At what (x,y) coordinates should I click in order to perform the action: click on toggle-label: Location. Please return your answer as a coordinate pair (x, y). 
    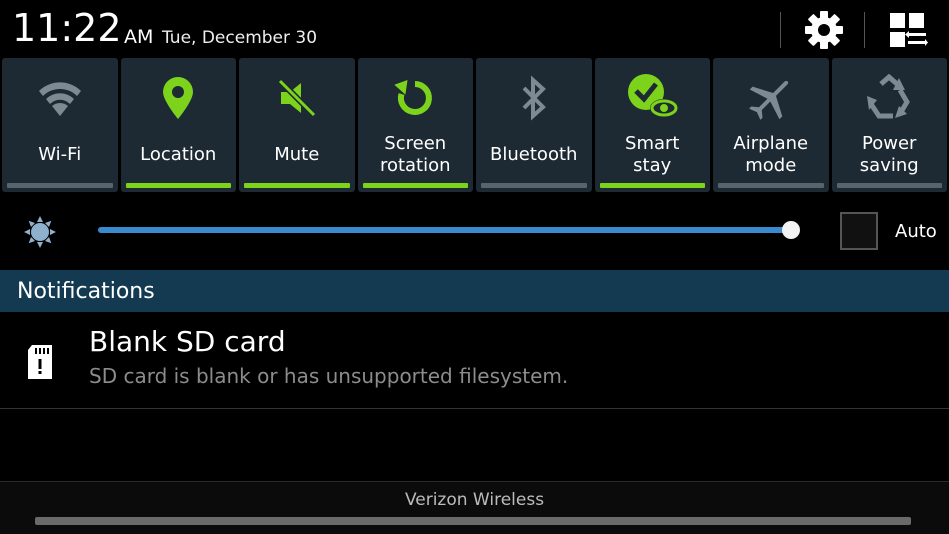
    Looking at the image, I should click on (178, 154).